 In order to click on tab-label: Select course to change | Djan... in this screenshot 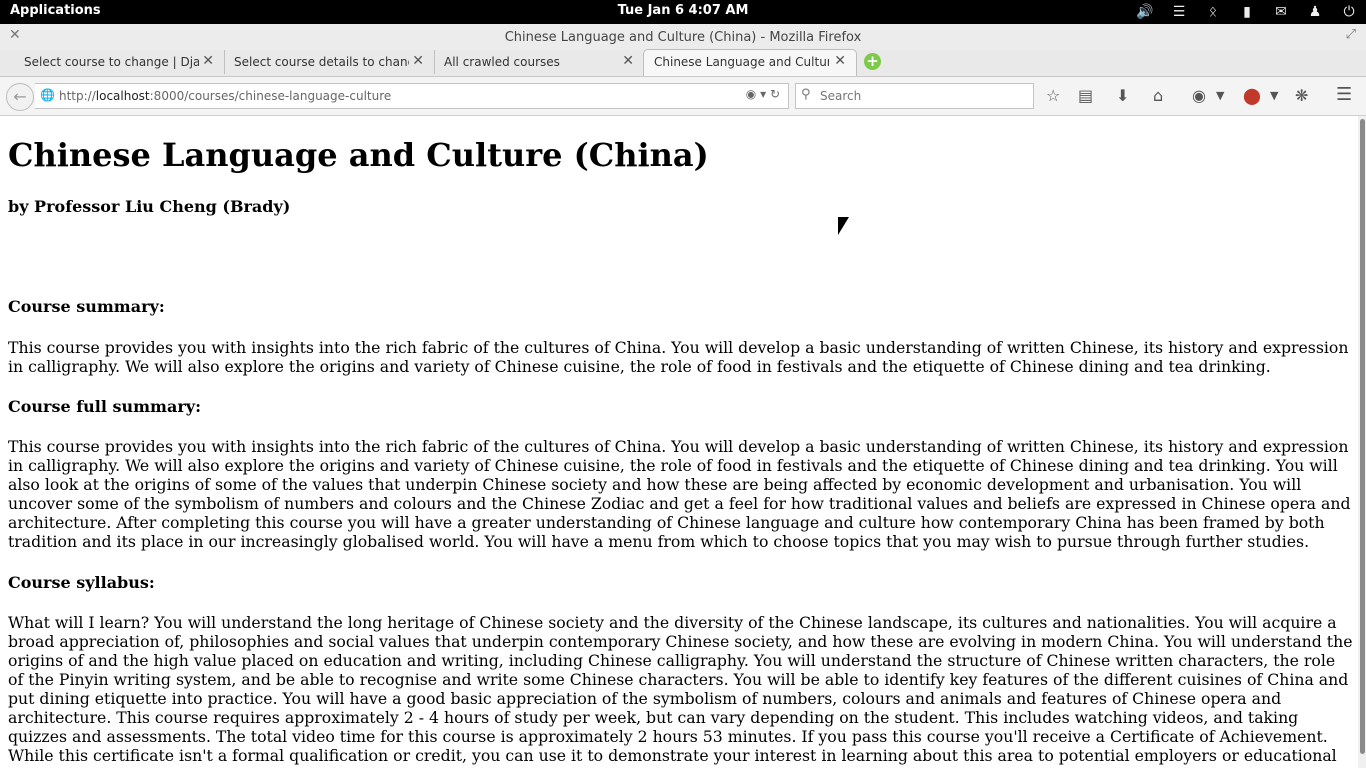, I will do `click(111, 62)`.